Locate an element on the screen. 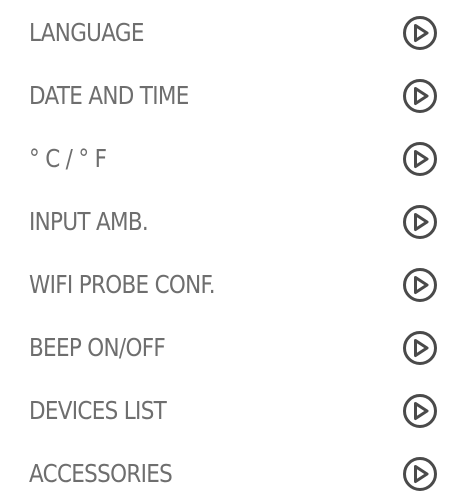  menu-item-language: LANGUAGE is located at coordinates (233, 33).